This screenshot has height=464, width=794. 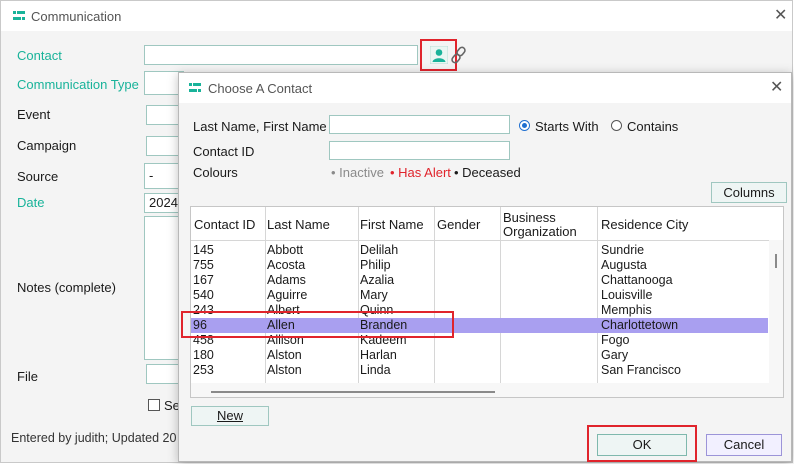 What do you see at coordinates (285, 250) in the screenshot?
I see `cell-last: Abbott` at bounding box center [285, 250].